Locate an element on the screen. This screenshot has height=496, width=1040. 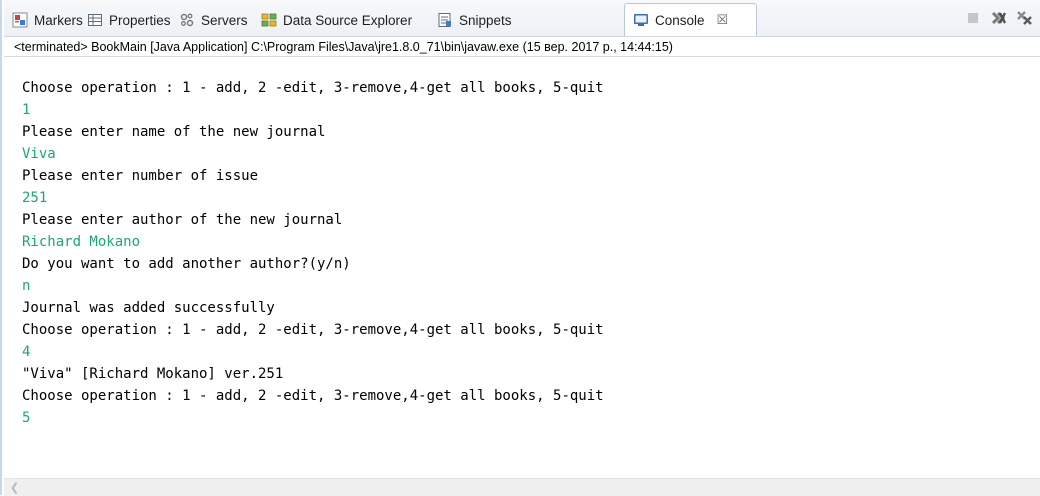
tab-data-source-explorer: Data Source Explorer is located at coordinates (336, 20).